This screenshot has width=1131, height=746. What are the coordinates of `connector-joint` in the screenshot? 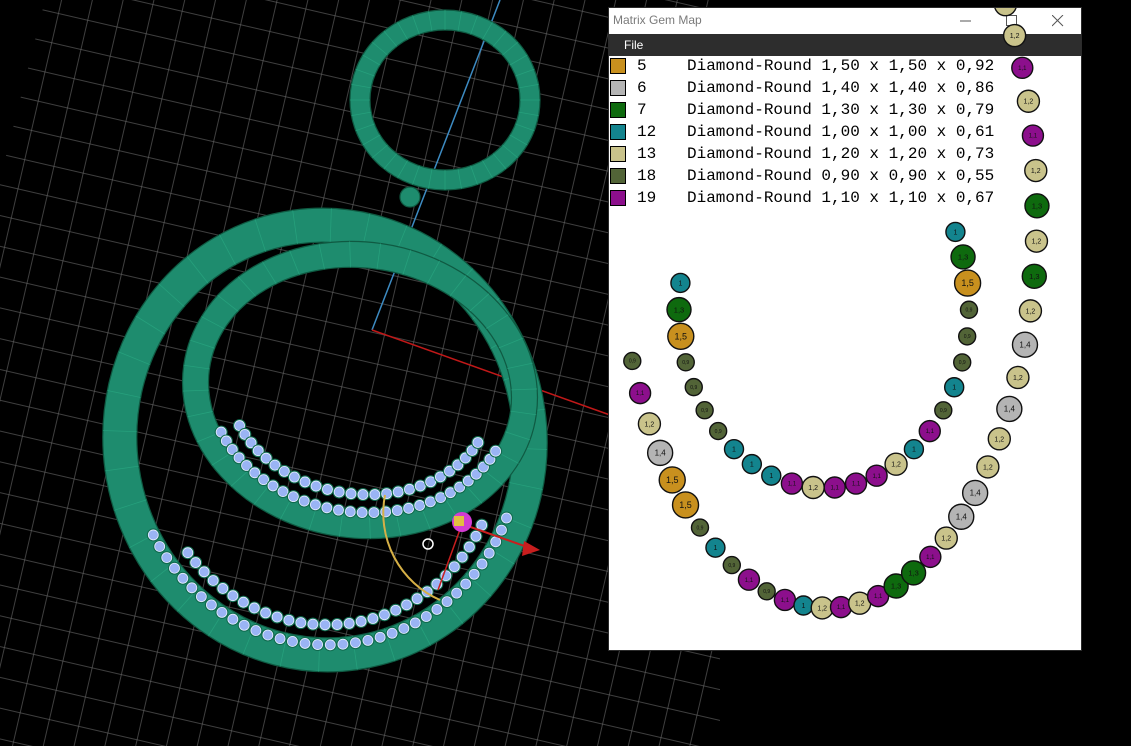 It's located at (410, 197).